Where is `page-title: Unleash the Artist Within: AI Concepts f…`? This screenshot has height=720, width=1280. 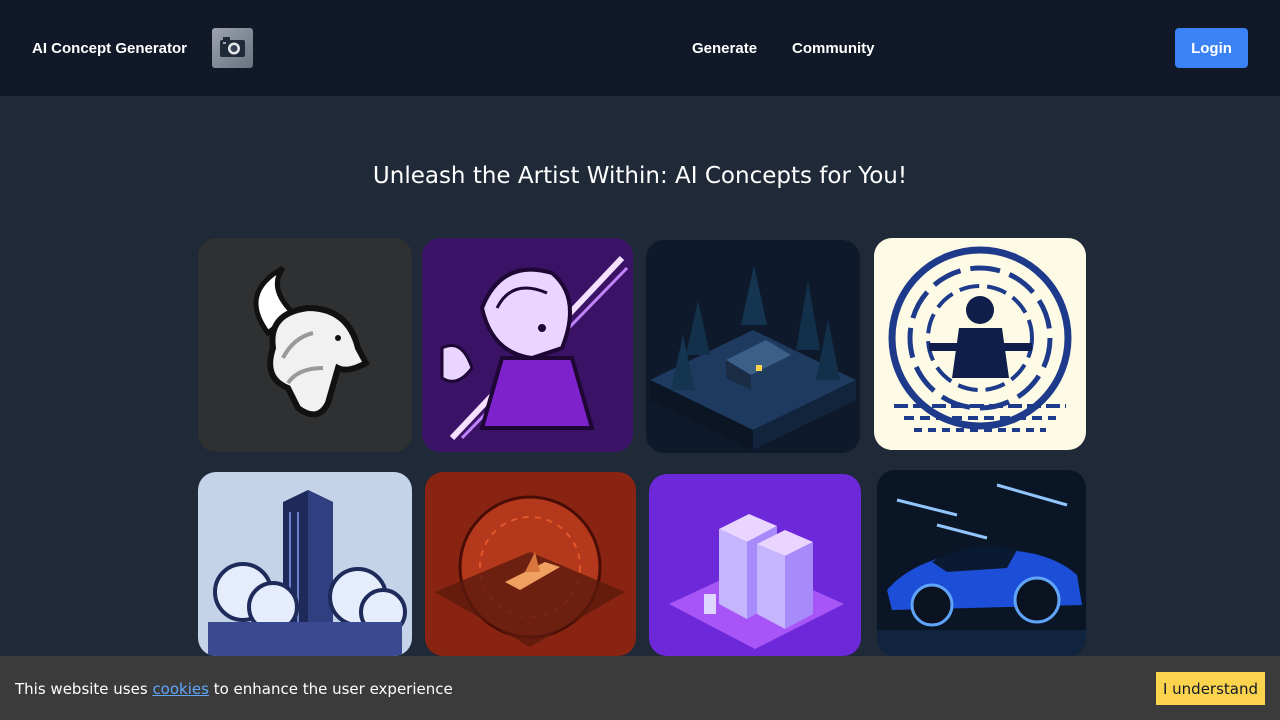 page-title: Unleash the Artist Within: AI Concepts f… is located at coordinates (640, 176).